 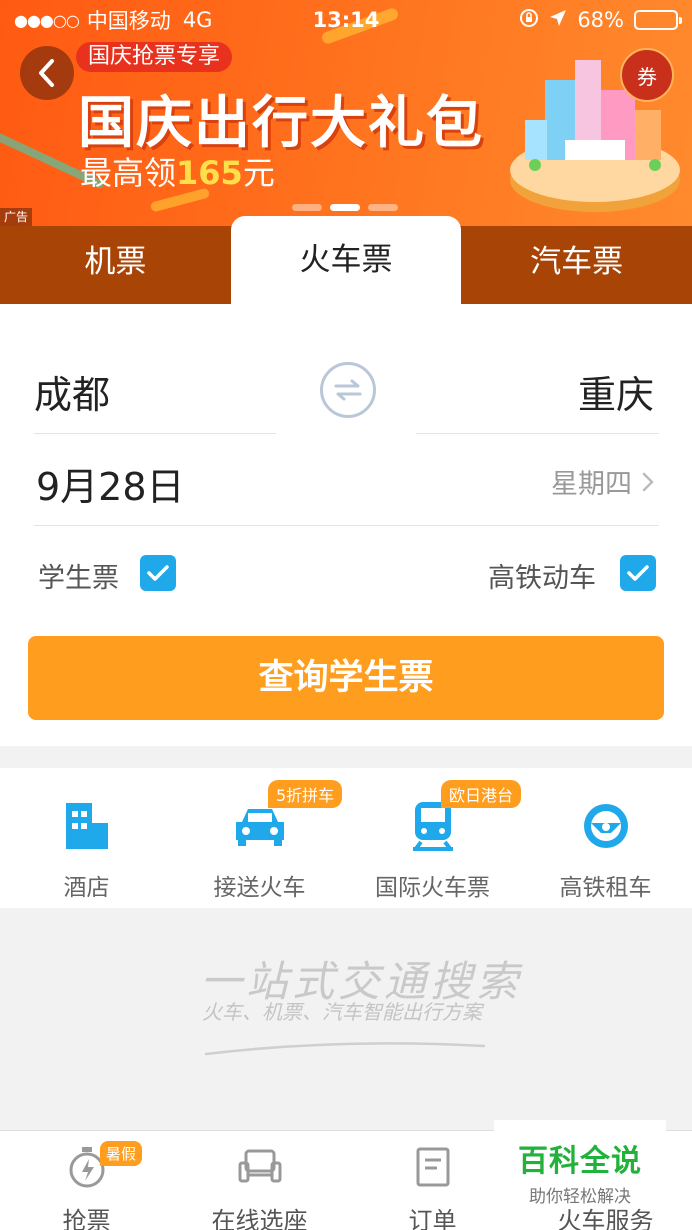 I want to click on student-ticket-label: 学生票, so click(x=78, y=578).